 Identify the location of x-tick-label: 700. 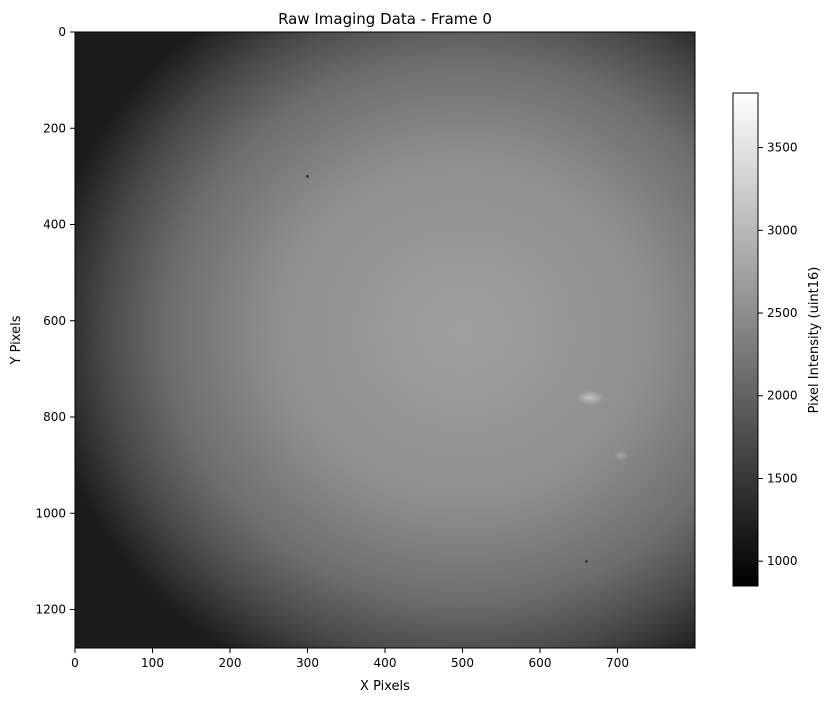
(617, 663).